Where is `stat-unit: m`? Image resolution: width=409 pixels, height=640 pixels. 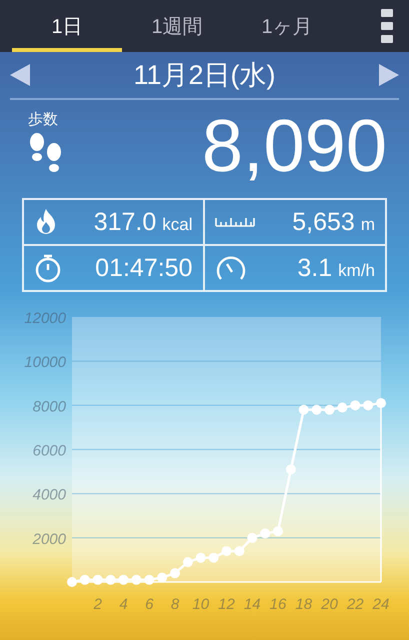 stat-unit: m is located at coordinates (367, 224).